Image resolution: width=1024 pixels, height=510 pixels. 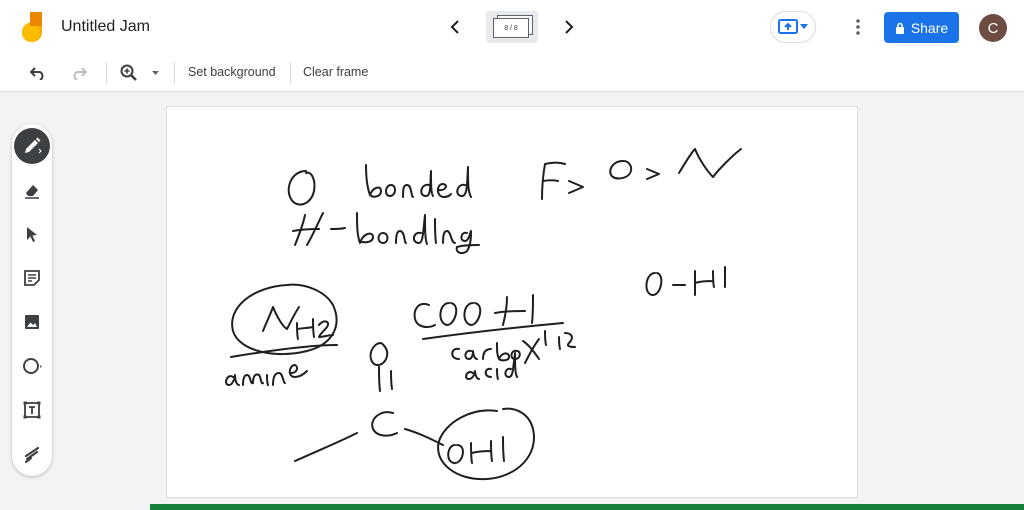 What do you see at coordinates (929, 27) in the screenshot?
I see `share-label: Share` at bounding box center [929, 27].